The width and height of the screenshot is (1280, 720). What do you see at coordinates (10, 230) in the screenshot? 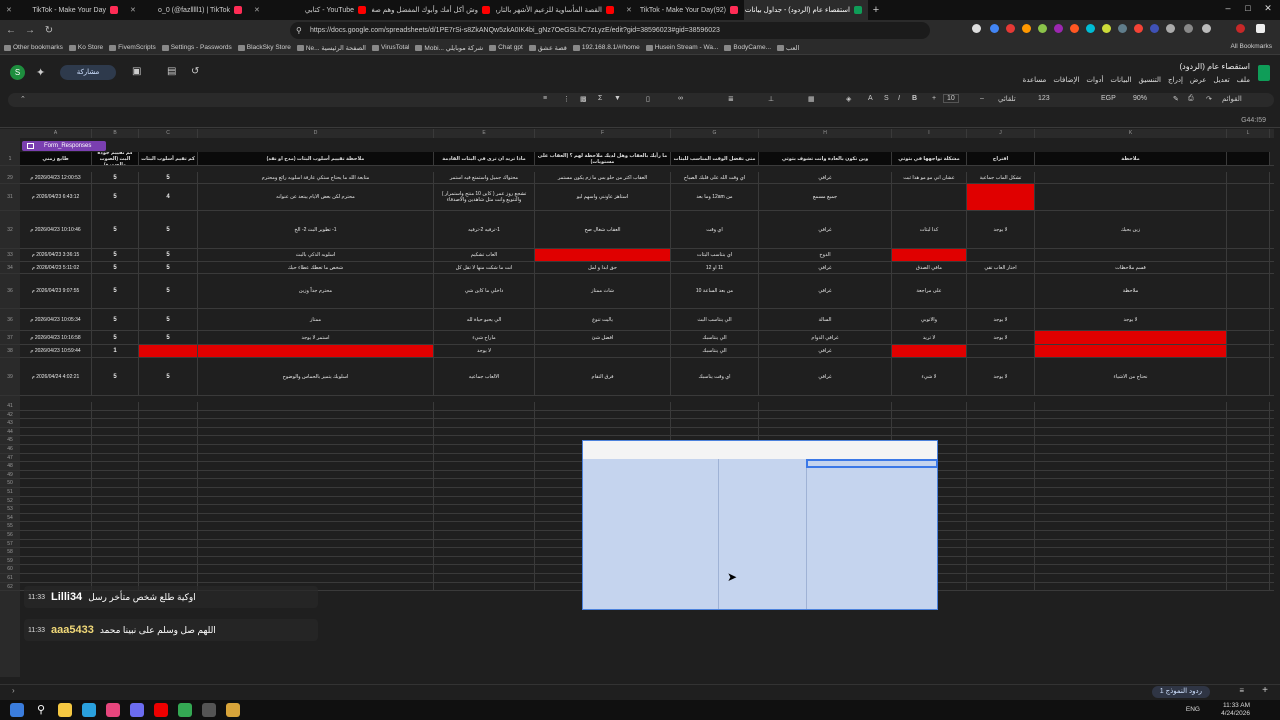
I see `row-header: 32` at bounding box center [10, 230].